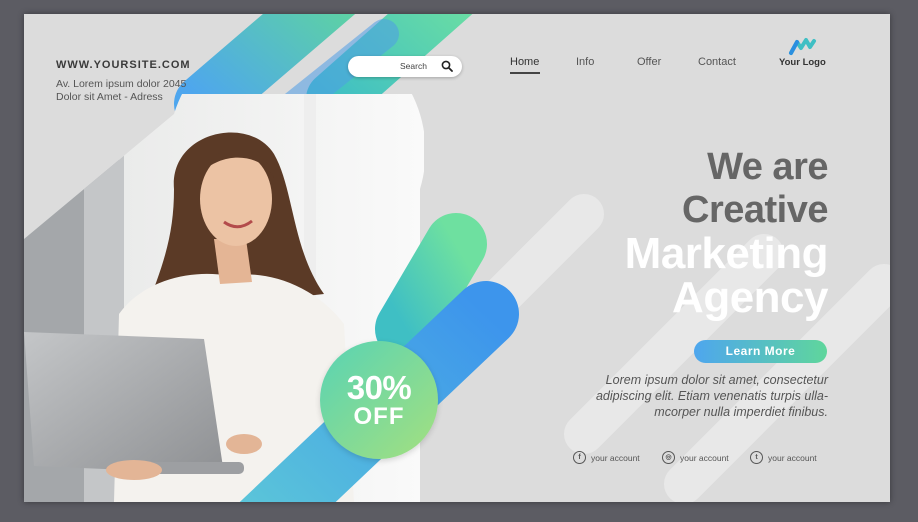  I want to click on instagram-icon: ◎, so click(668, 457).